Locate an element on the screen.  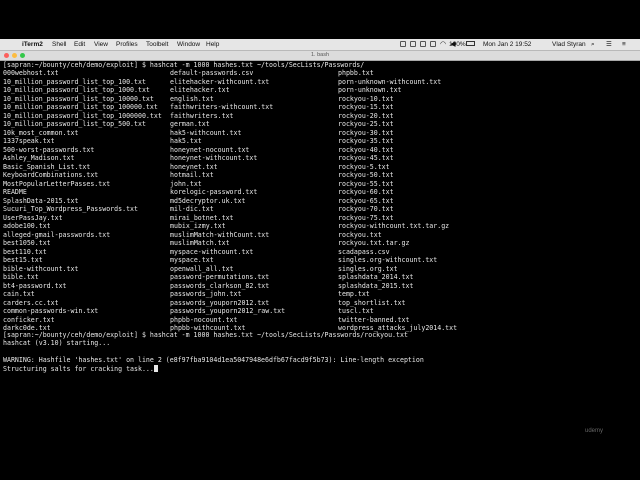
file-entry: password-permutations.txt is located at coordinates (220, 277).